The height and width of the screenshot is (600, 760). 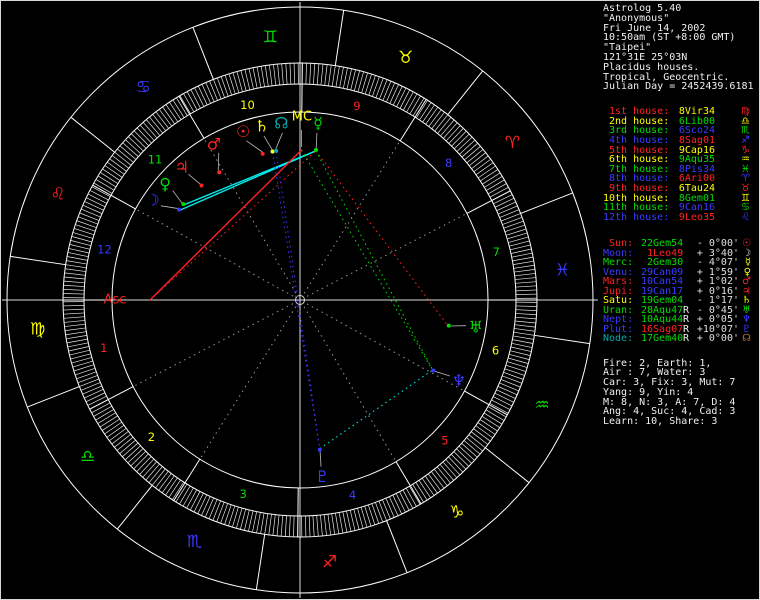 I want to click on retrograde-flag: R, so click(x=686, y=339).